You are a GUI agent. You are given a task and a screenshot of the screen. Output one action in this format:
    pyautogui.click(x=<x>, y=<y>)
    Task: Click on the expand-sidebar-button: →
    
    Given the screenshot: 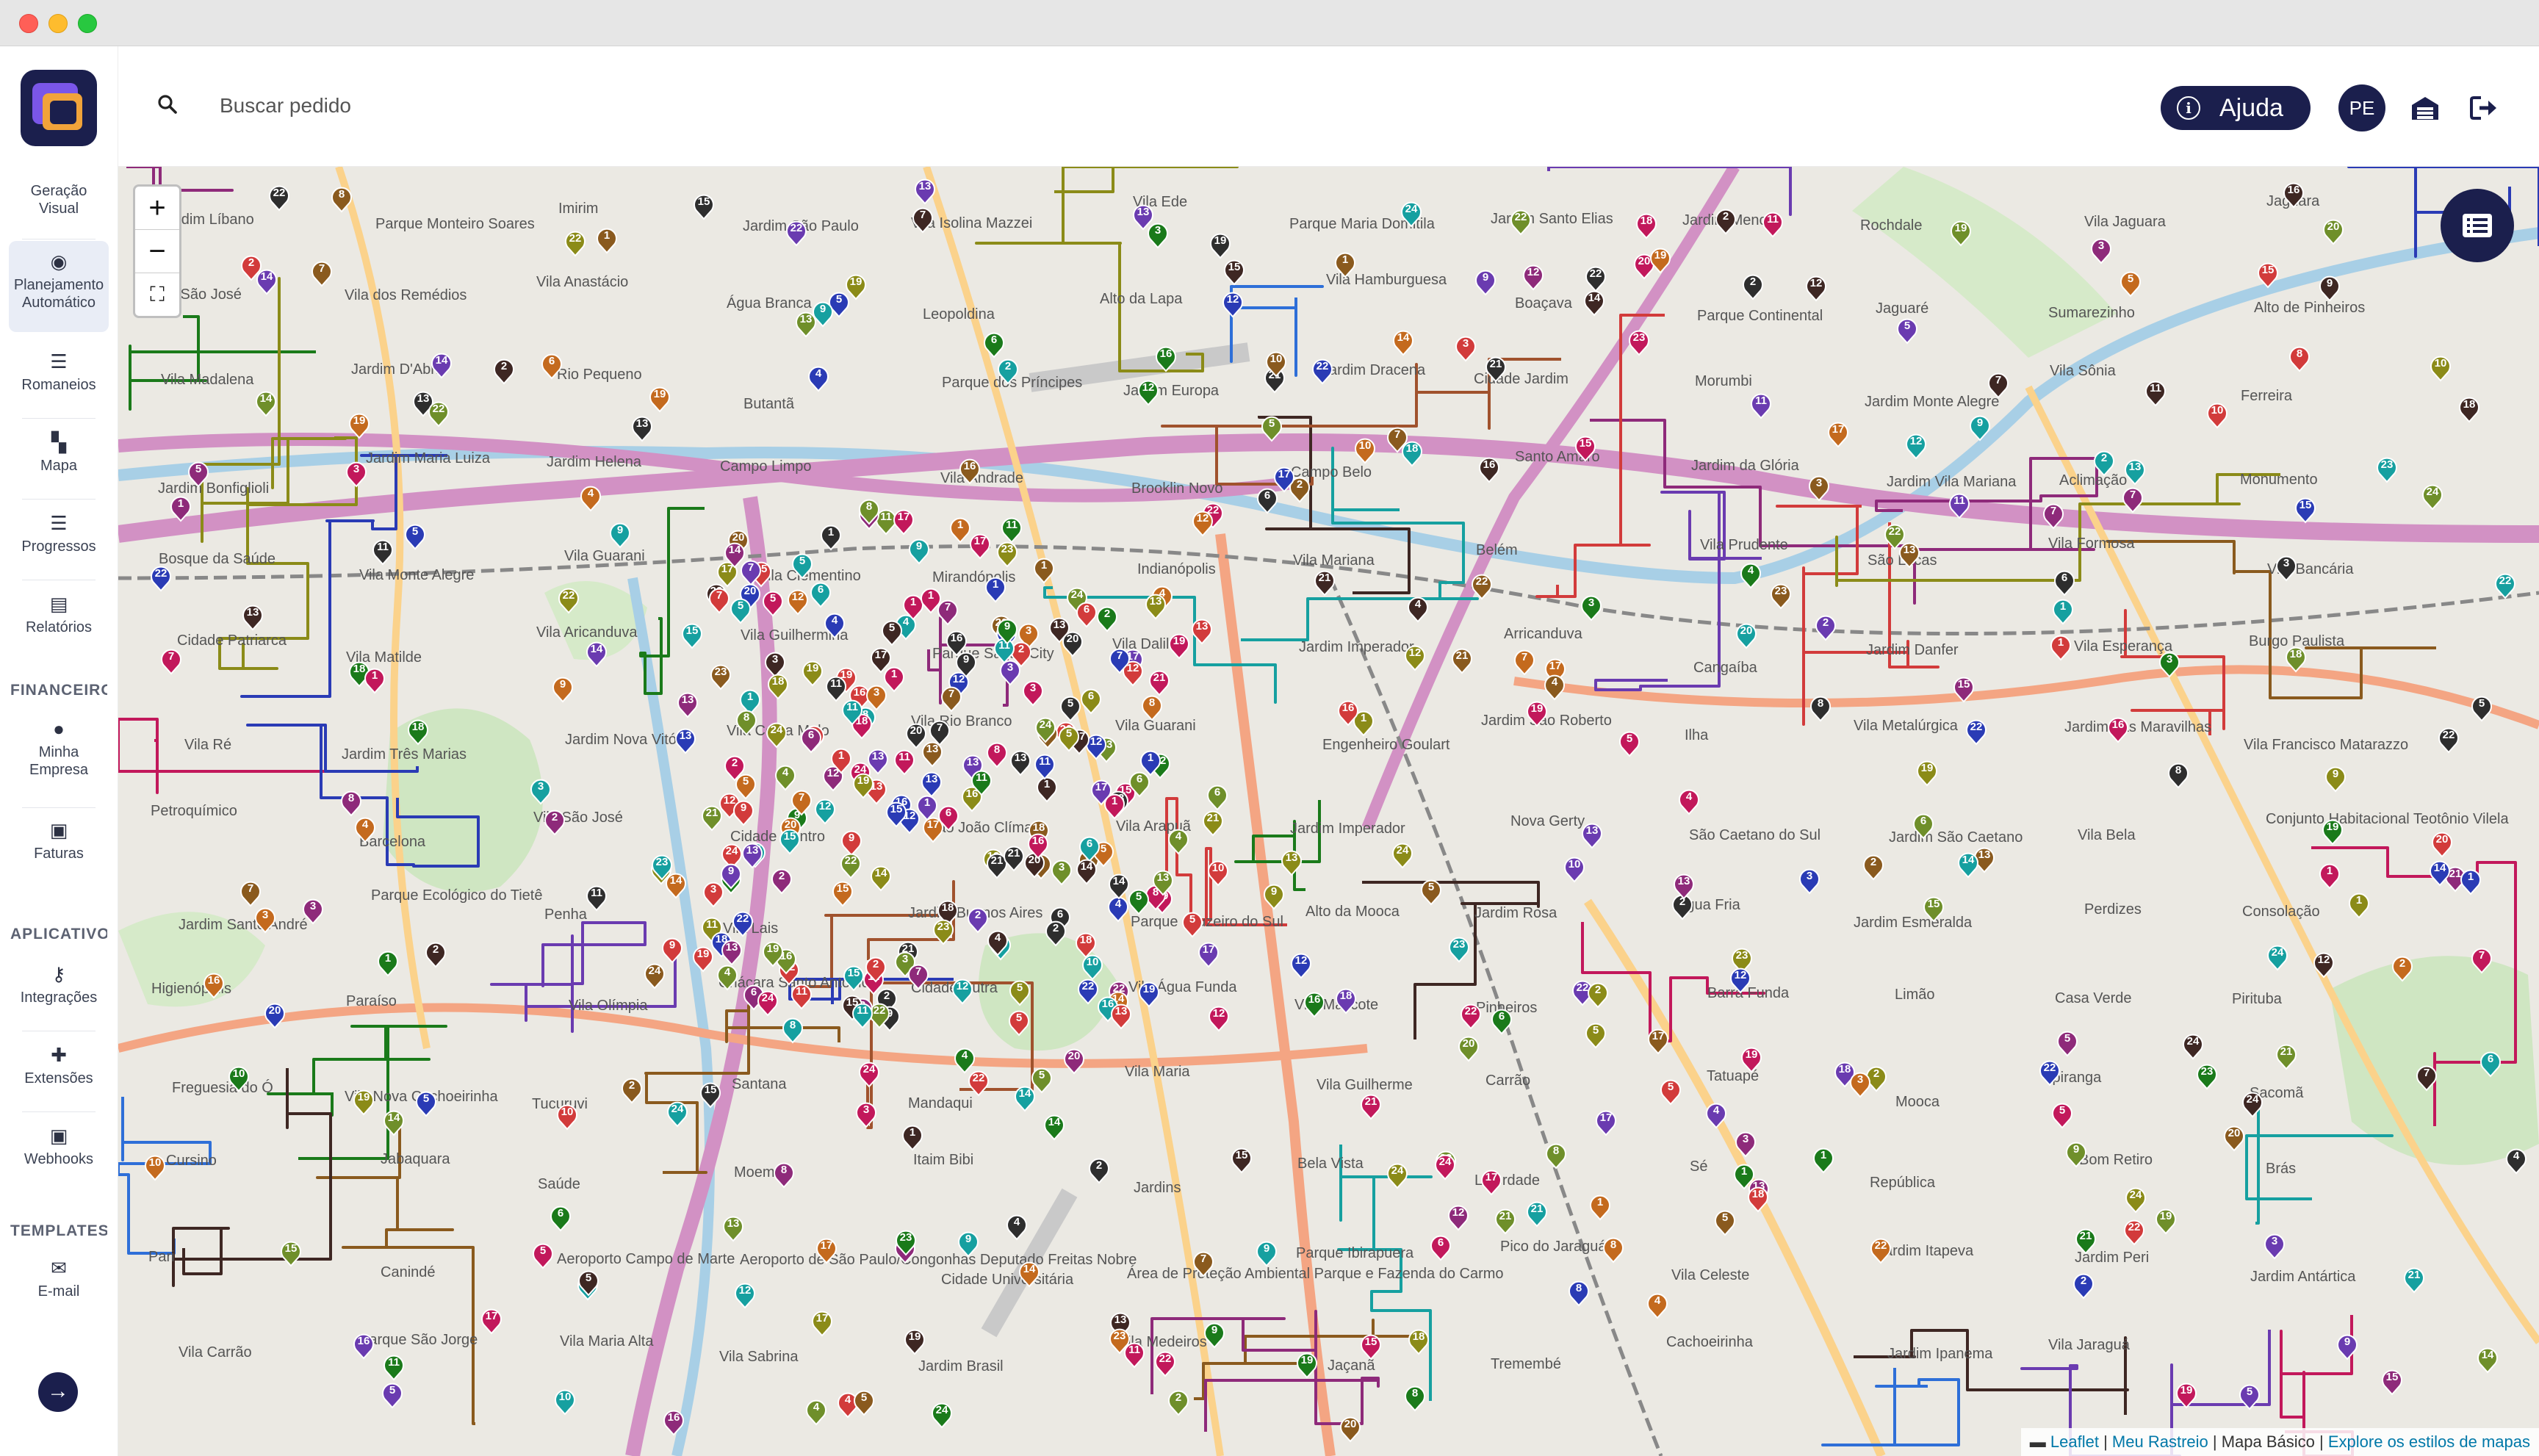 What is the action you would take?
    pyautogui.click(x=58, y=1392)
    